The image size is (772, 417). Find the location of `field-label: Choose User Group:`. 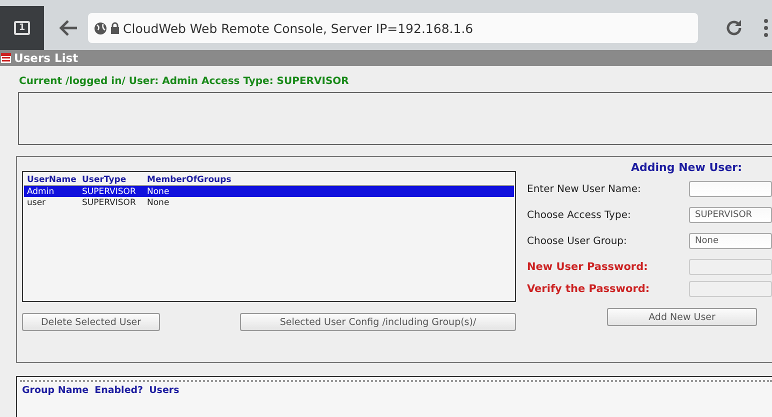

field-label: Choose User Group: is located at coordinates (577, 241).